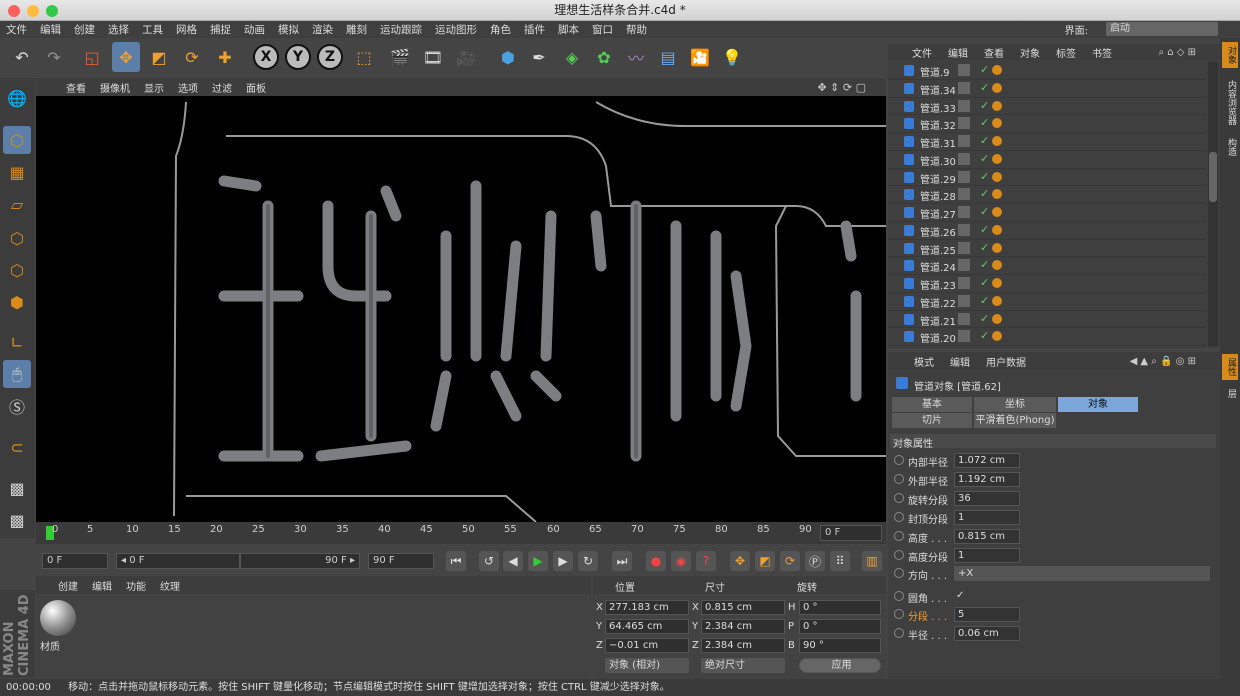  Describe the element at coordinates (1230, 102) in the screenshot. I see `side-tab-content-browser: 内容浏览器` at that location.